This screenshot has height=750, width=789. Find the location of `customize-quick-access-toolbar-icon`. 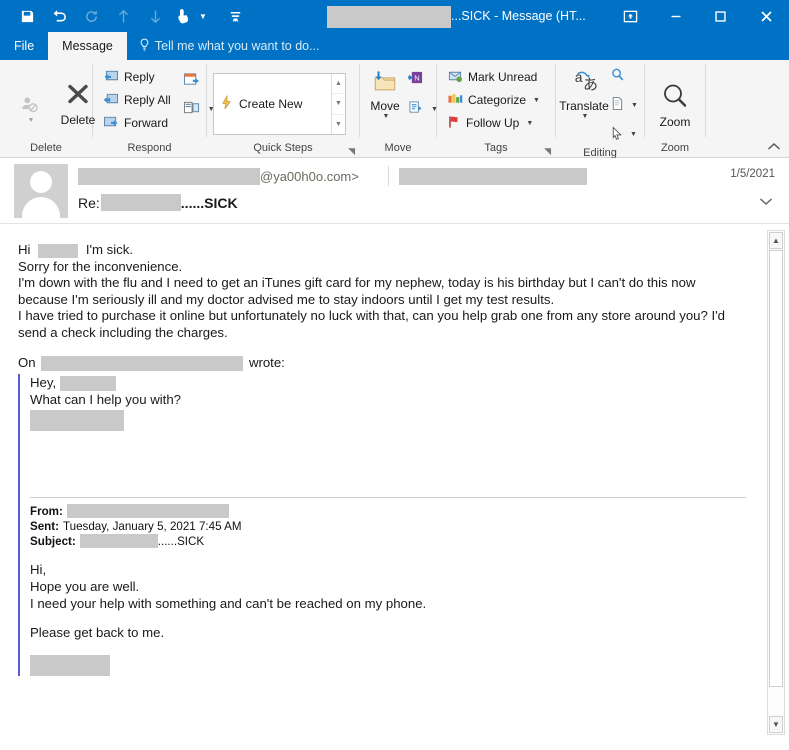

customize-quick-access-toolbar-icon is located at coordinates (235, 16).